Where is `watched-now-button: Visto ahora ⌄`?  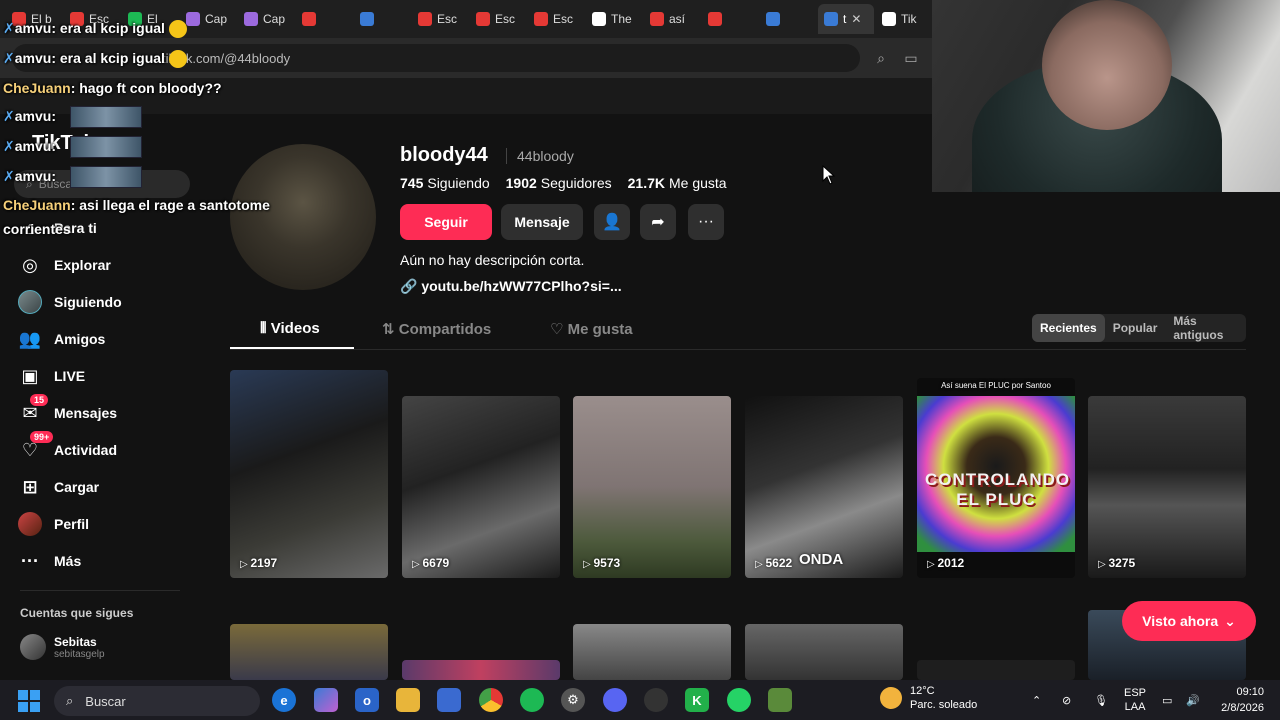
watched-now-button: Visto ahora ⌄ is located at coordinates (1189, 621).